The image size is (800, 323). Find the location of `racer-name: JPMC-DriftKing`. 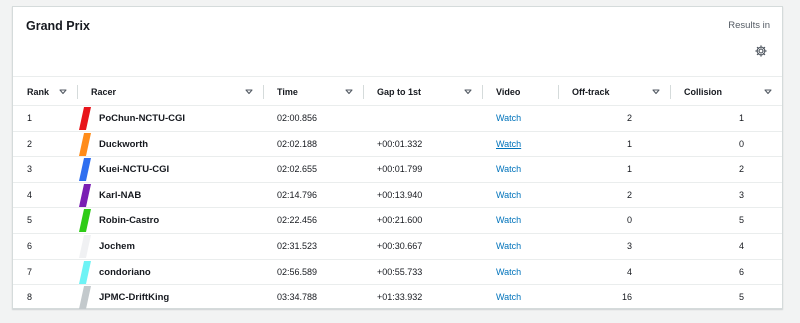

racer-name: JPMC-DriftKing is located at coordinates (134, 298).